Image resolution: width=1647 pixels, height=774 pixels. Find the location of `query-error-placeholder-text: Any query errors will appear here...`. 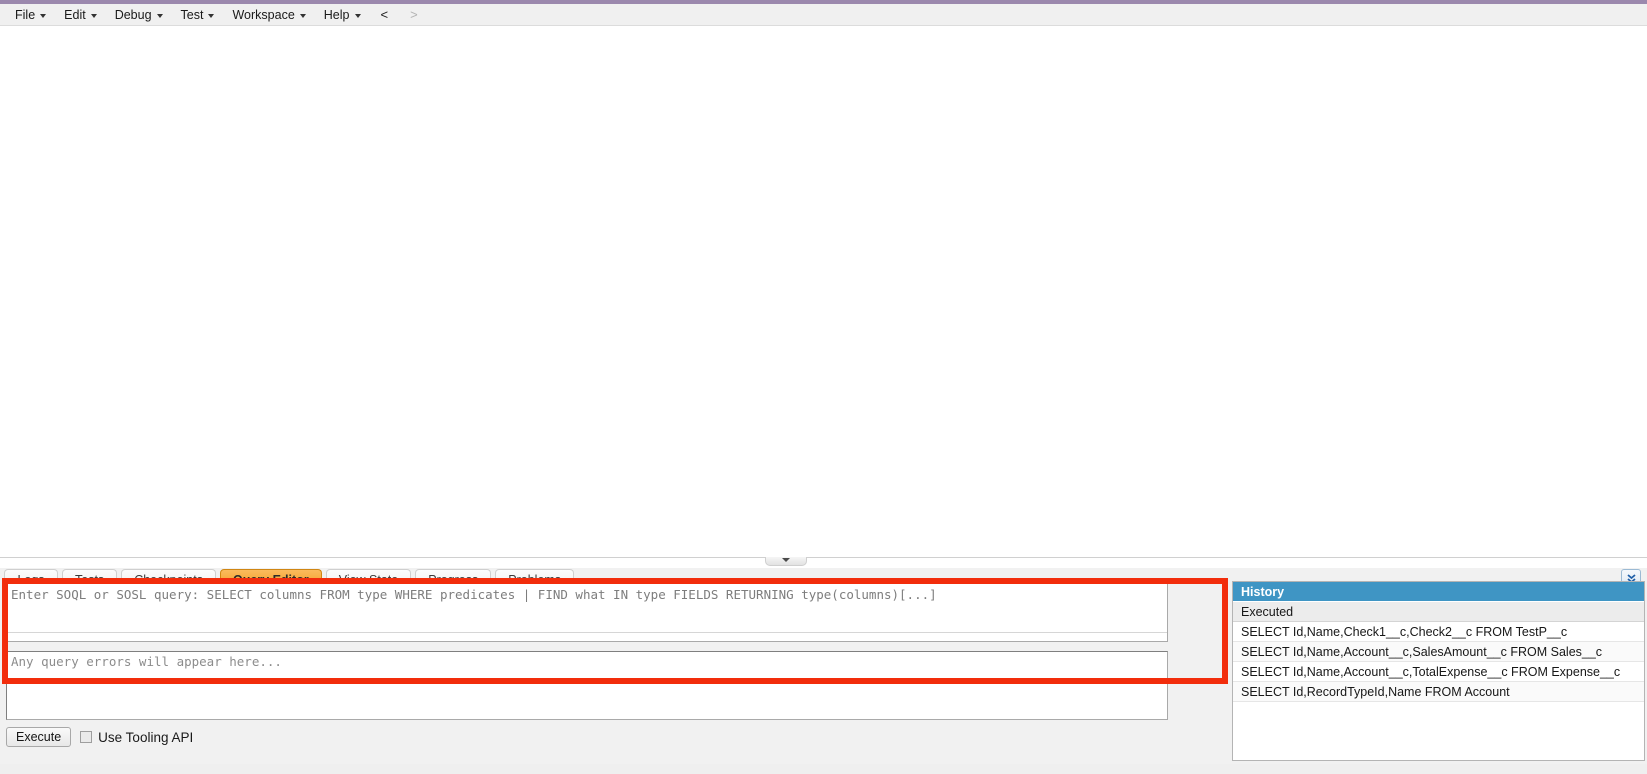

query-error-placeholder-text: Any query errors will appear here... is located at coordinates (146, 661).